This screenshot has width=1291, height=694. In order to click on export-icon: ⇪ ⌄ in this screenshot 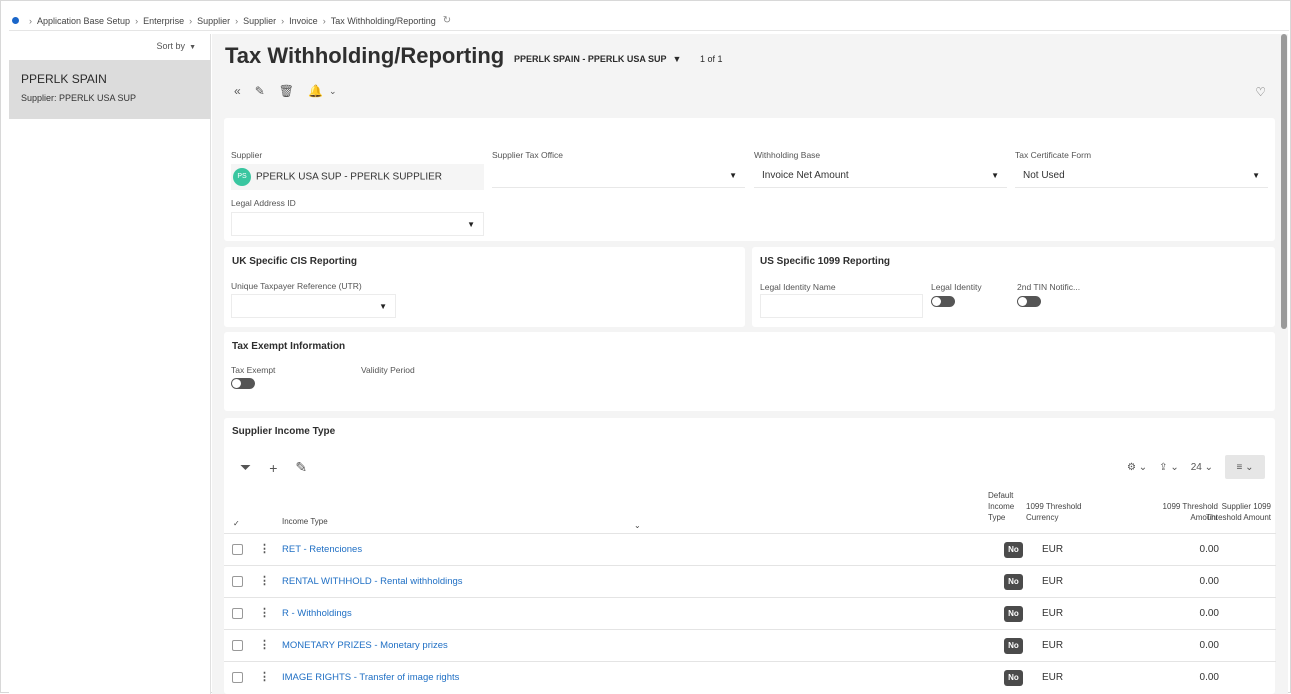, I will do `click(1169, 467)`.